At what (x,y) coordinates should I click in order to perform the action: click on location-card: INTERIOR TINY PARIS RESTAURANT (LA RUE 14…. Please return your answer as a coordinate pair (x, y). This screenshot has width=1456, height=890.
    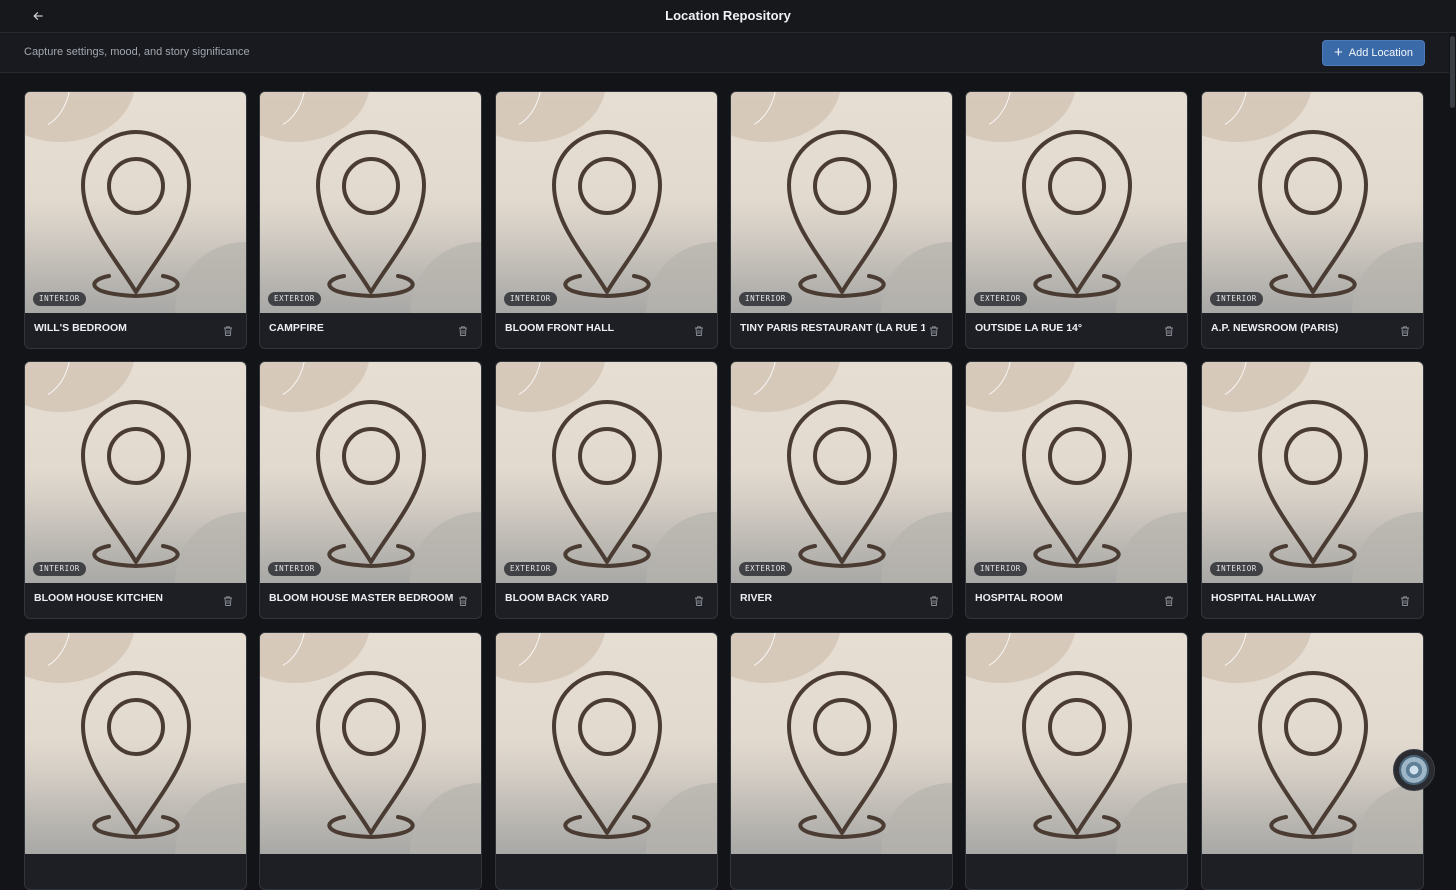
    Looking at the image, I should click on (841, 220).